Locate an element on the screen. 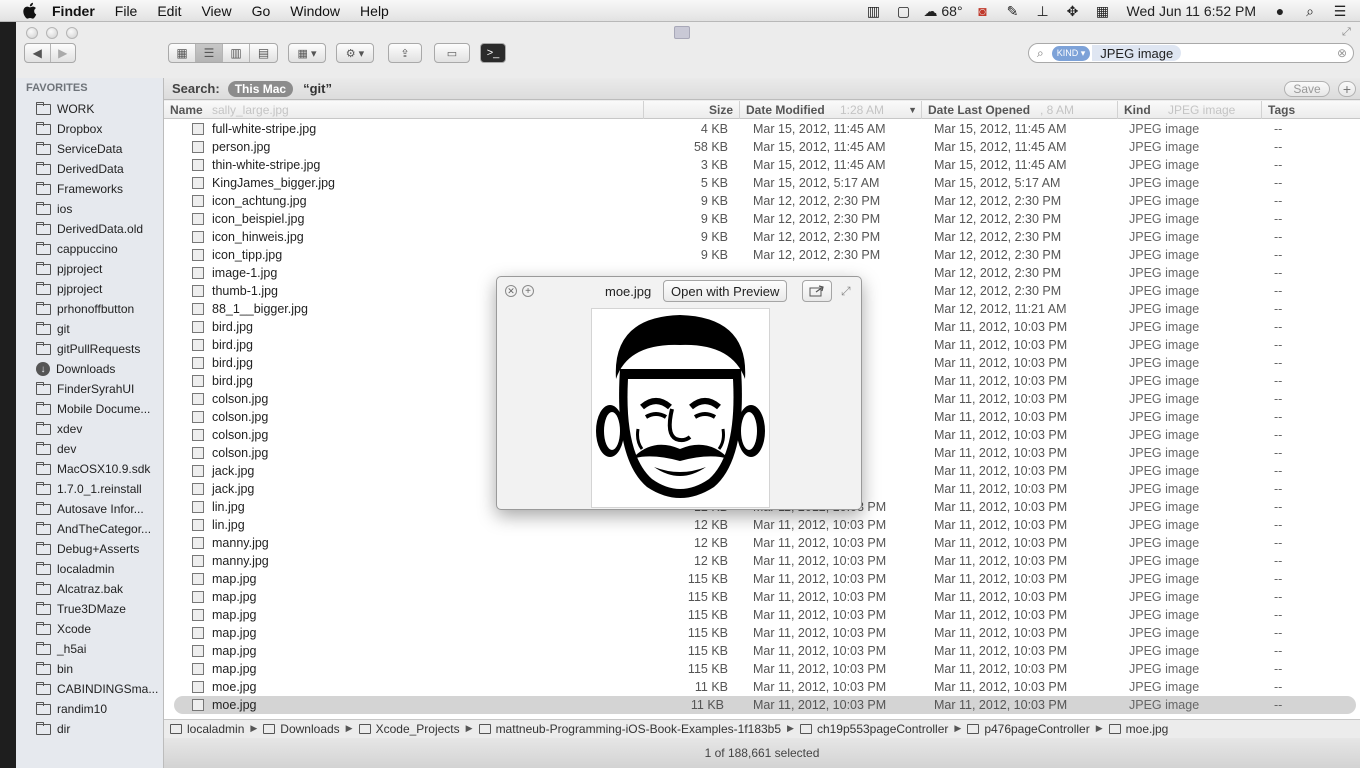 This screenshot has width=1360, height=768. sidebar-item: Xcode is located at coordinates (98, 629).